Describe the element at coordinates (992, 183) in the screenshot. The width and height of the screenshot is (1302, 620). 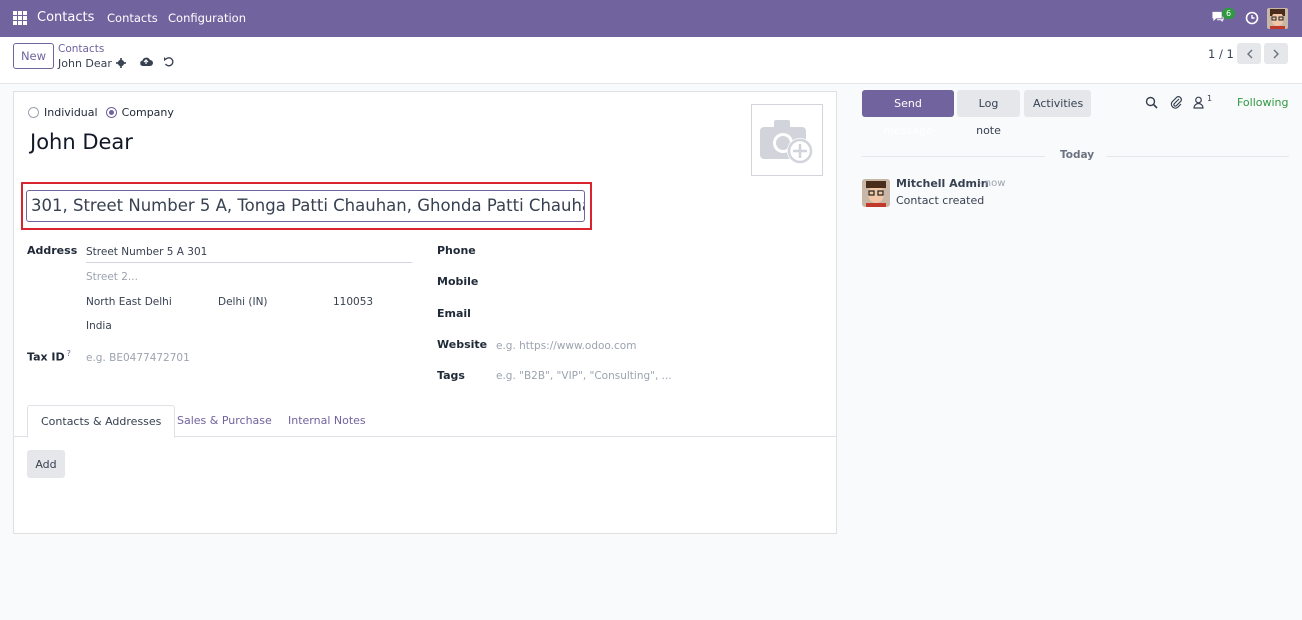
I see `message-time: - now` at that location.